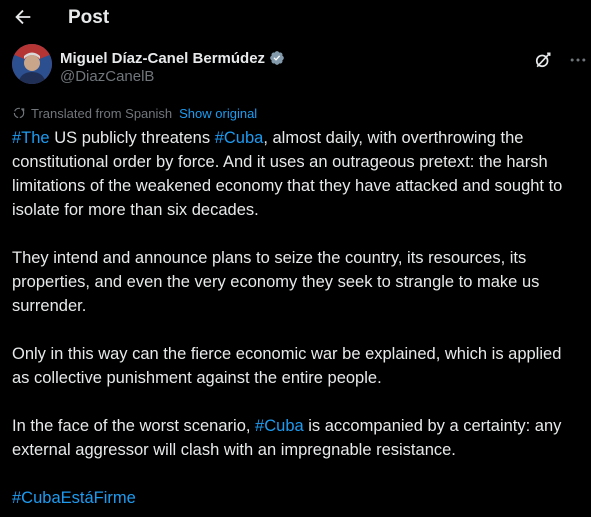 Image resolution: width=591 pixels, height=517 pixels. I want to click on avatar, so click(32, 64).